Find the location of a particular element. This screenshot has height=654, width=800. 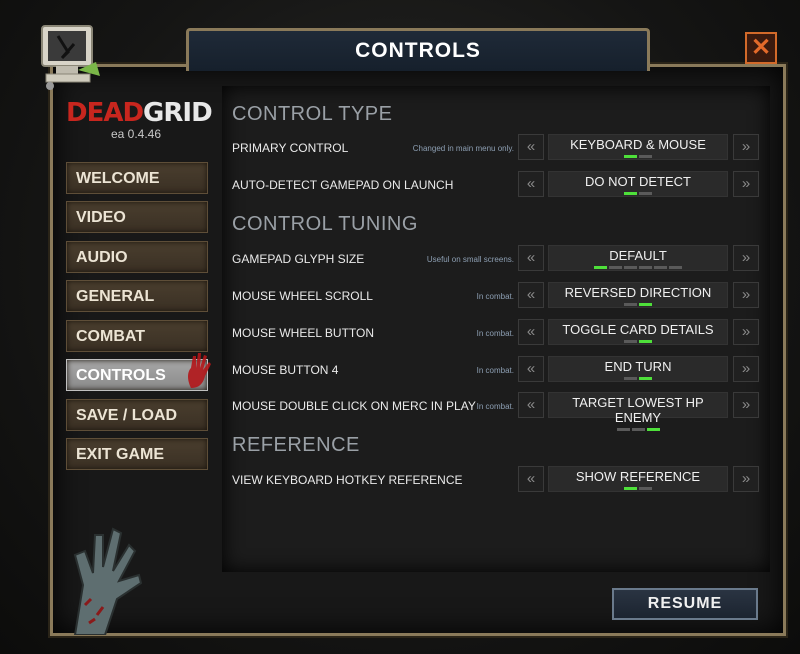

window-title: CONTROLS is located at coordinates (418, 49).